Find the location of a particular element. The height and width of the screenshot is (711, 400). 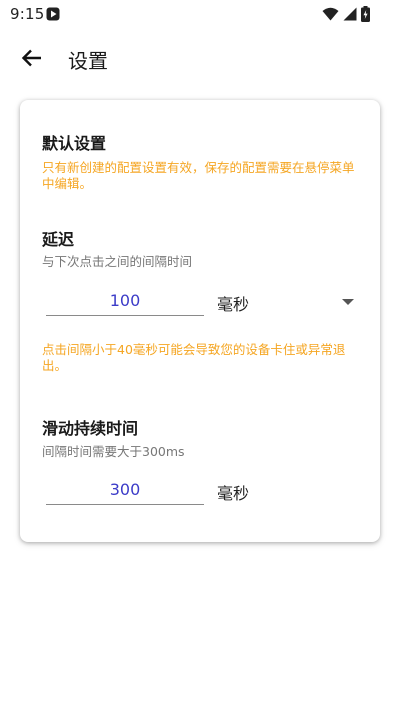

back-button is located at coordinates (32, 58).